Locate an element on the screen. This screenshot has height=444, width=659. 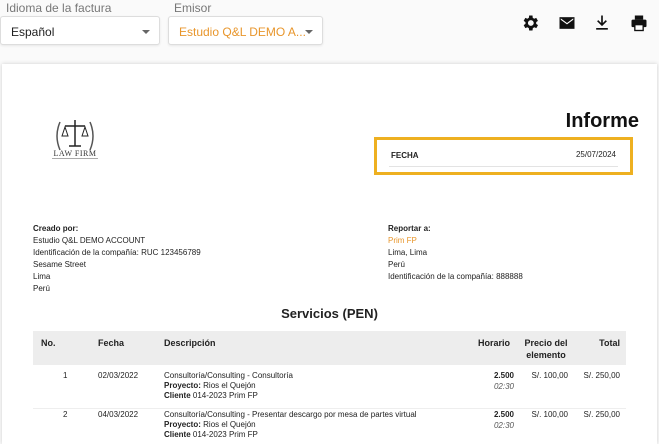
created-by-line: Lima is located at coordinates (42, 276).